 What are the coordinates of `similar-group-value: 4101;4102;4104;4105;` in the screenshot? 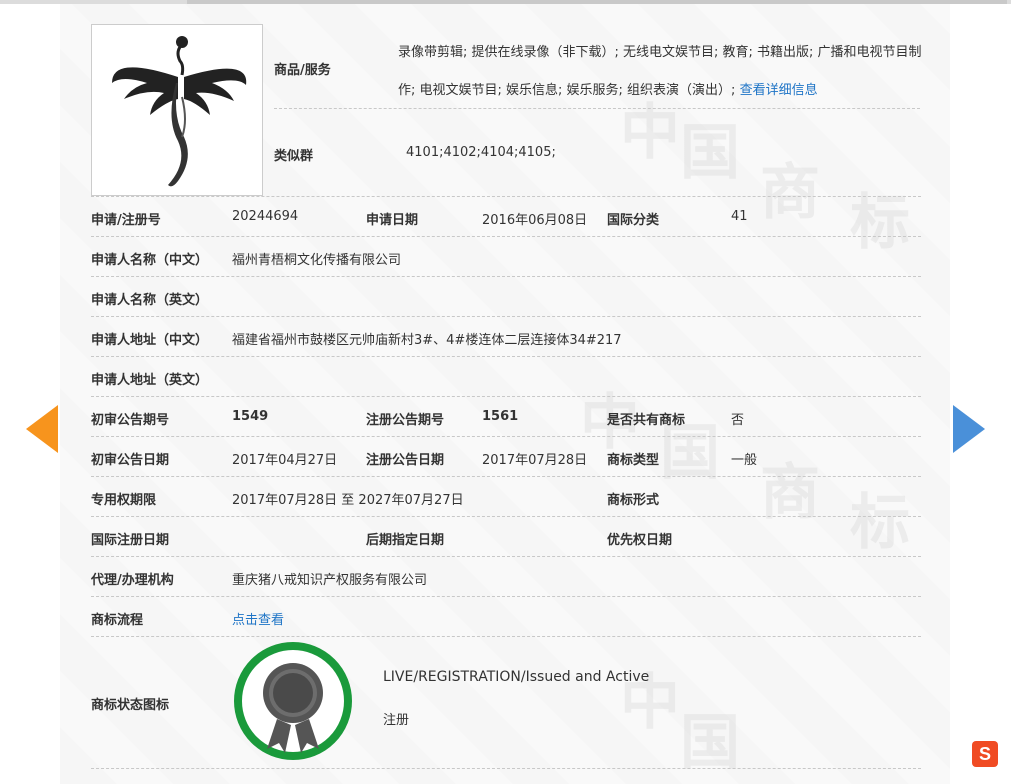 It's located at (481, 152).